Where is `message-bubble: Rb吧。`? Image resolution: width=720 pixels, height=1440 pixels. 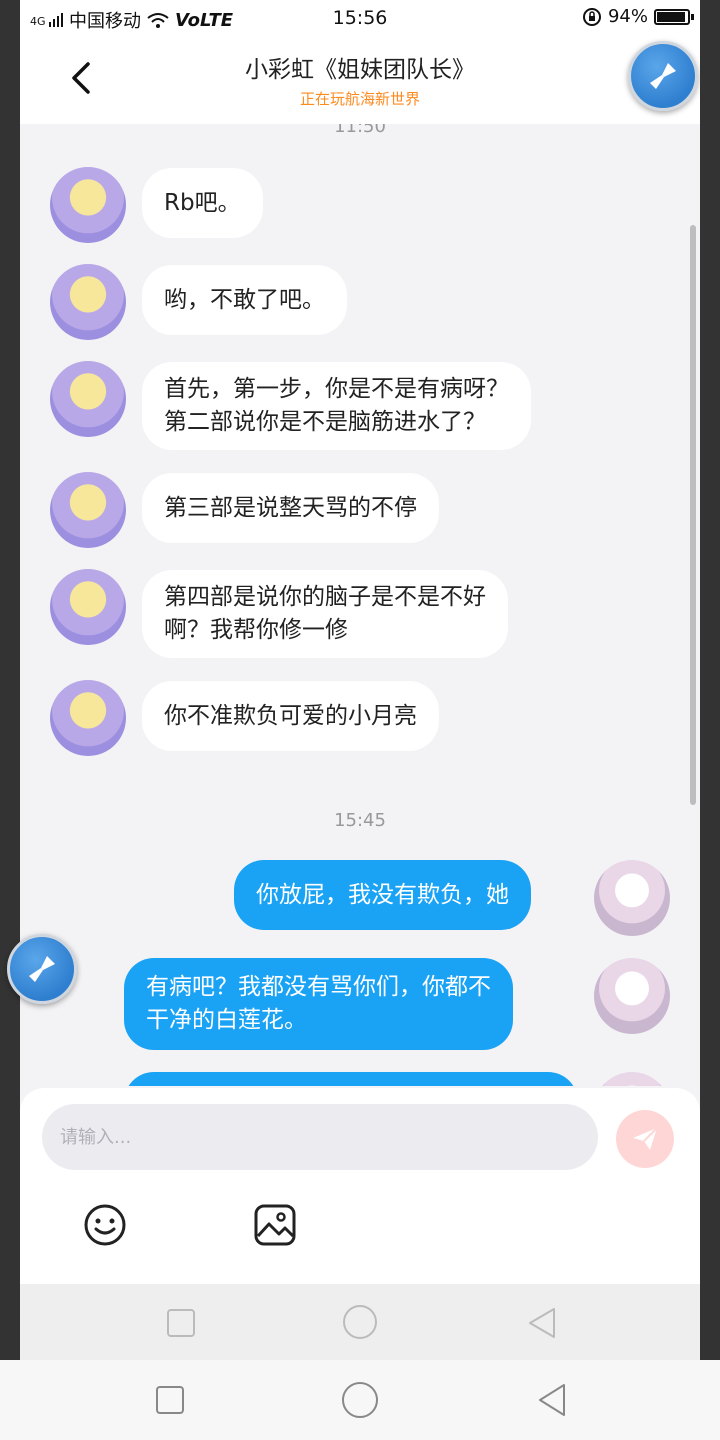
message-bubble: Rb吧。 is located at coordinates (202, 203).